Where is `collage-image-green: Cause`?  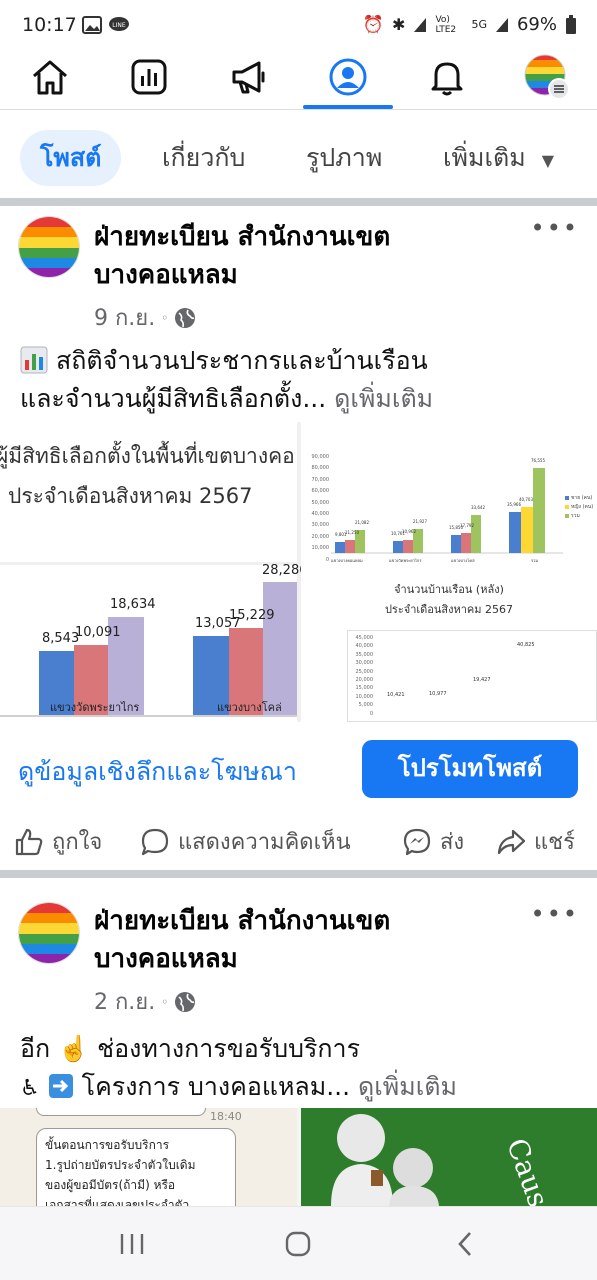 collage-image-green: Cause is located at coordinates (449, 1157).